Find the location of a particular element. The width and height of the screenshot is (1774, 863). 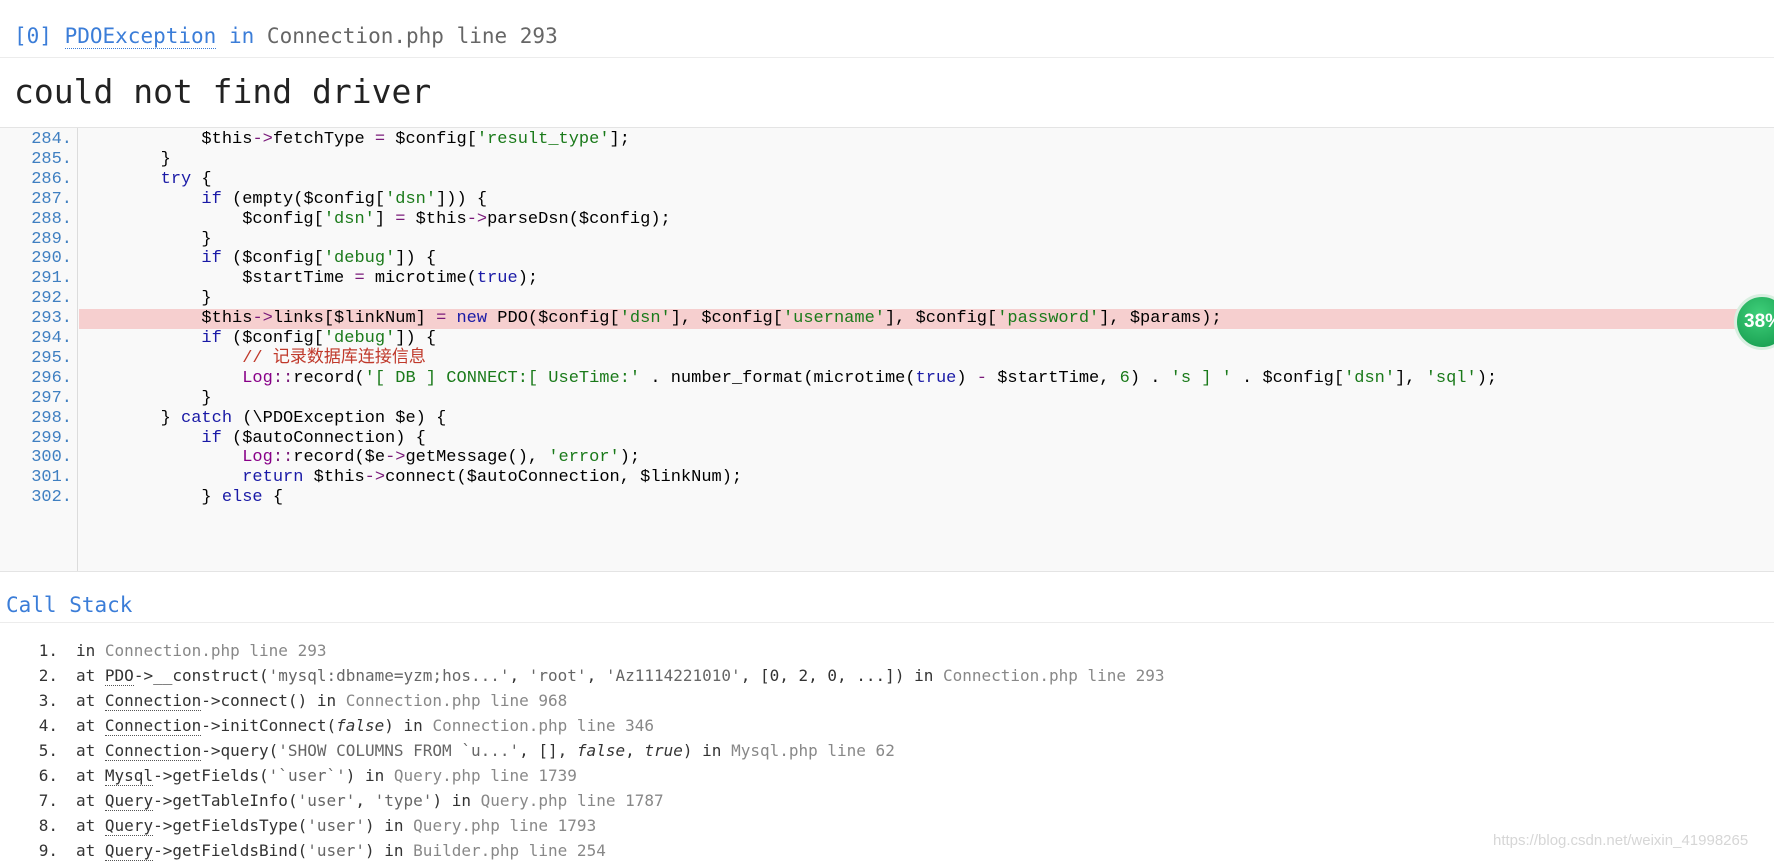

call-stack-token: 'Az1114221010' is located at coordinates (673, 675).